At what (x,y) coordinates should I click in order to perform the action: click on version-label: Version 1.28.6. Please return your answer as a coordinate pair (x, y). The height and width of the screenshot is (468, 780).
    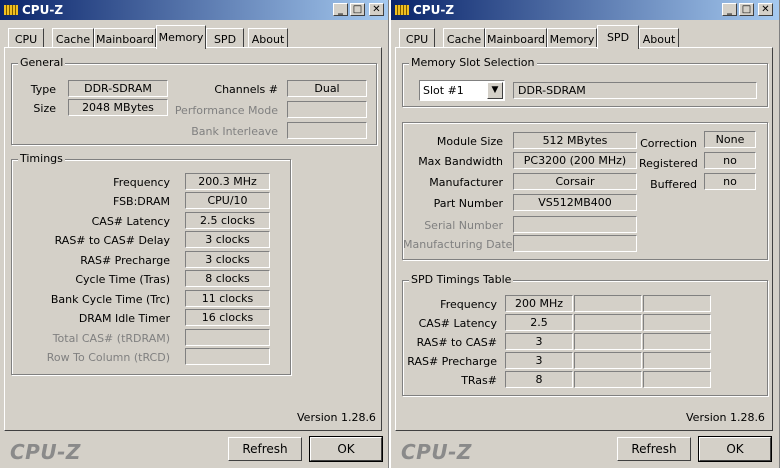
    Looking at the image, I should click on (336, 417).